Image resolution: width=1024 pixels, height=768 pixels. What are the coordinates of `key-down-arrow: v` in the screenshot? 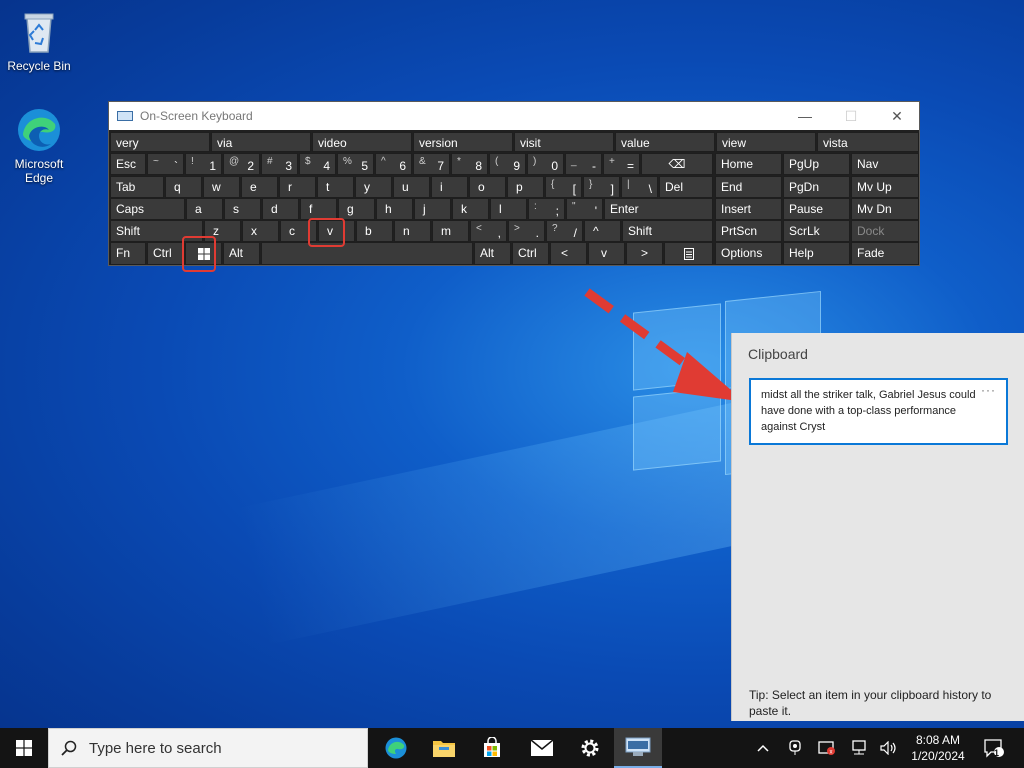 It's located at (606, 253).